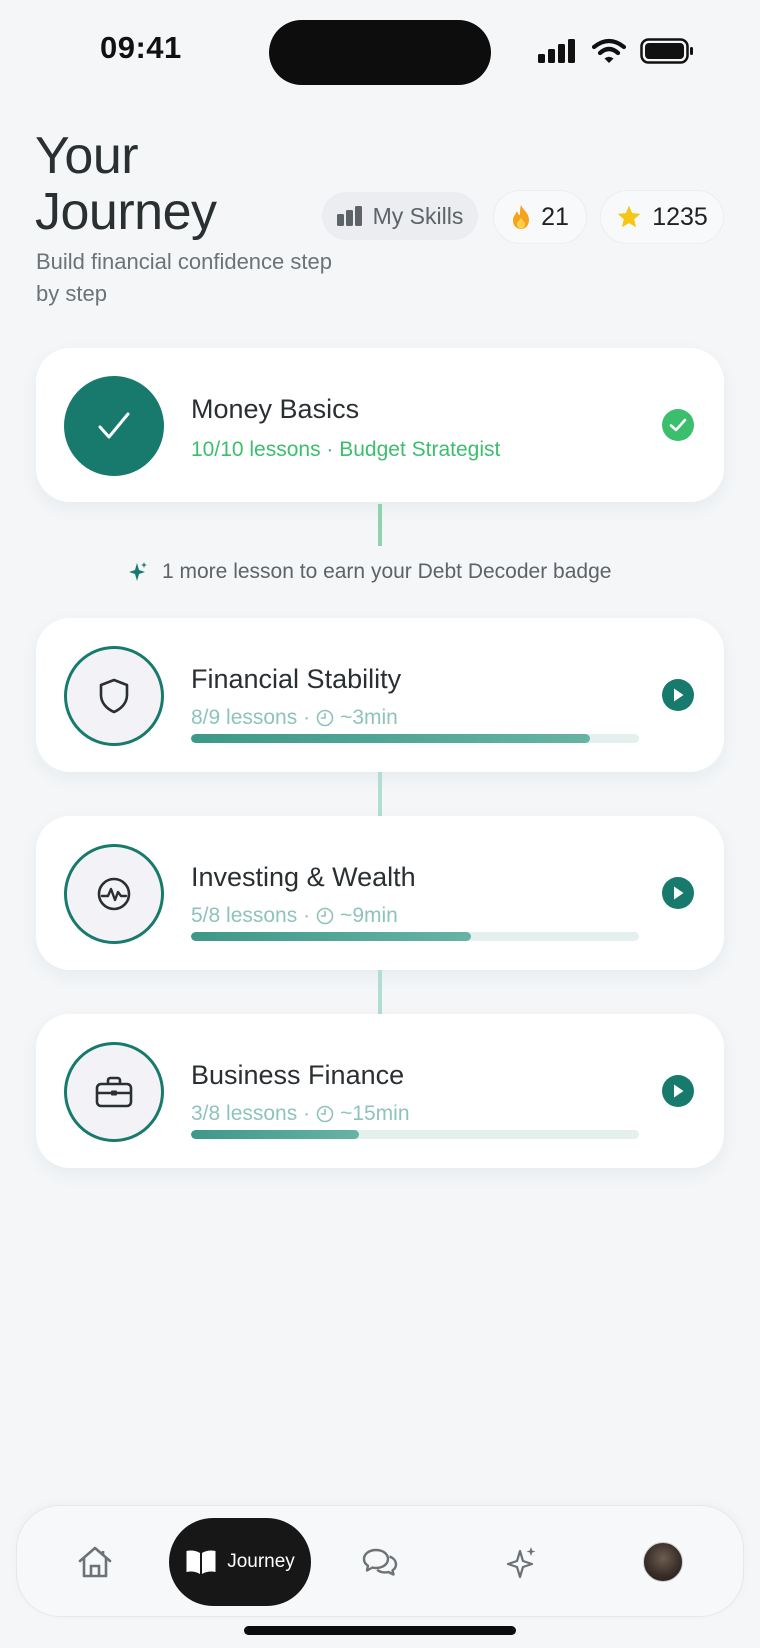  I want to click on nav-journey: Journey, so click(240, 1562).